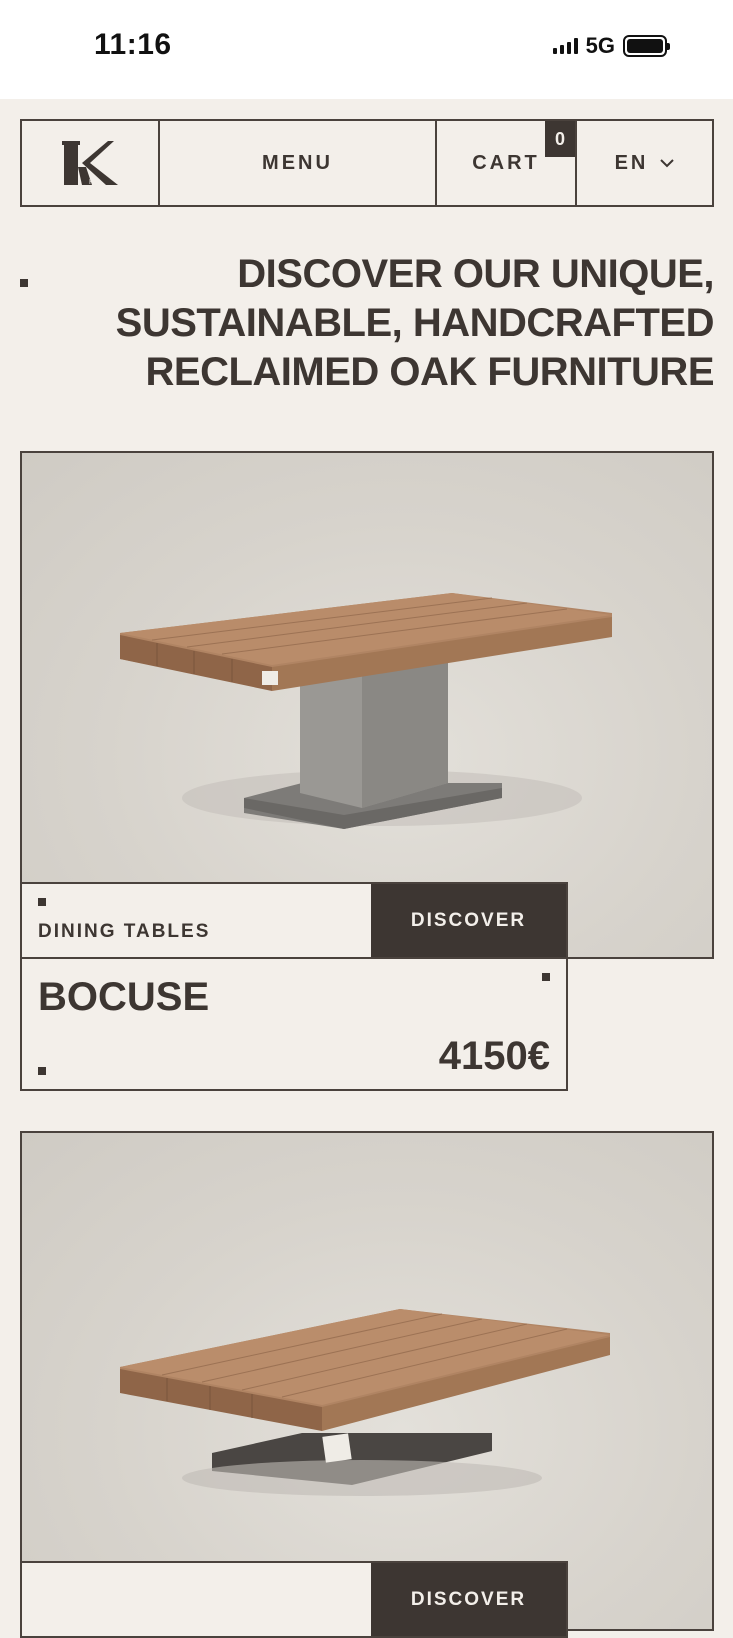  Describe the element at coordinates (667, 163) in the screenshot. I see `chevron-down-icon` at that location.